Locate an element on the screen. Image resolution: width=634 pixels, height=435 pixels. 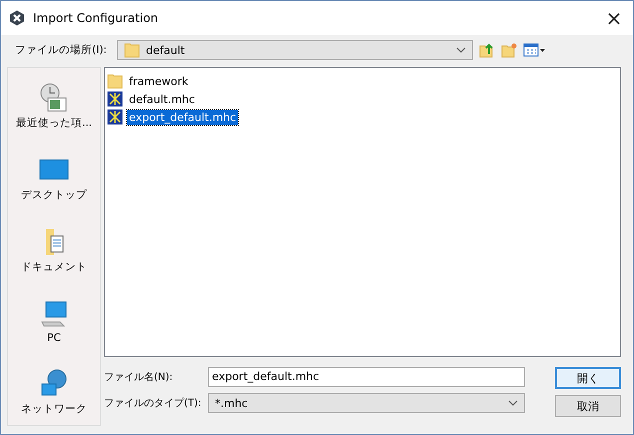
file-item: default.mhc is located at coordinates (162, 99).